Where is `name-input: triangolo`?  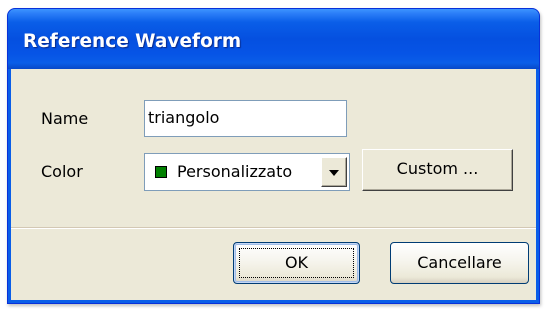 name-input: triangolo is located at coordinates (245, 118).